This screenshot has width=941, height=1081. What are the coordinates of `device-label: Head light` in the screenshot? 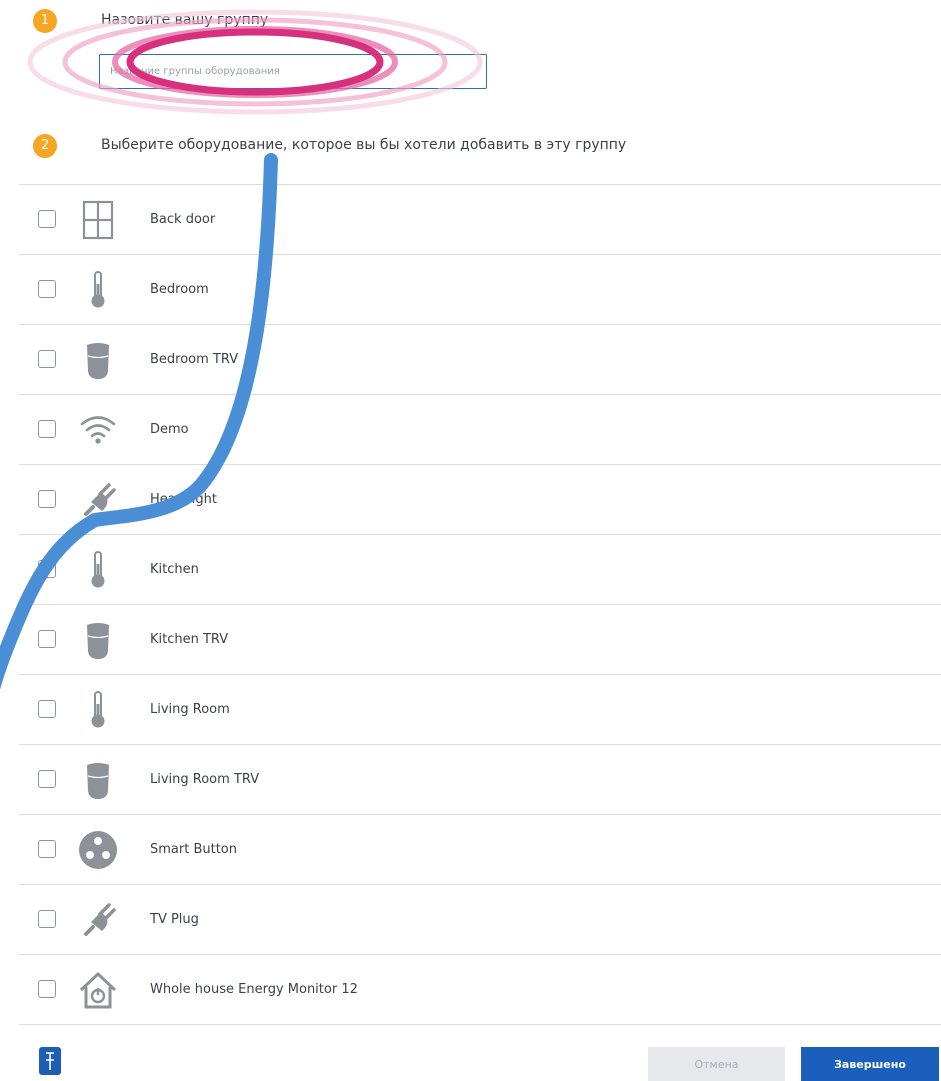 It's located at (183, 499).